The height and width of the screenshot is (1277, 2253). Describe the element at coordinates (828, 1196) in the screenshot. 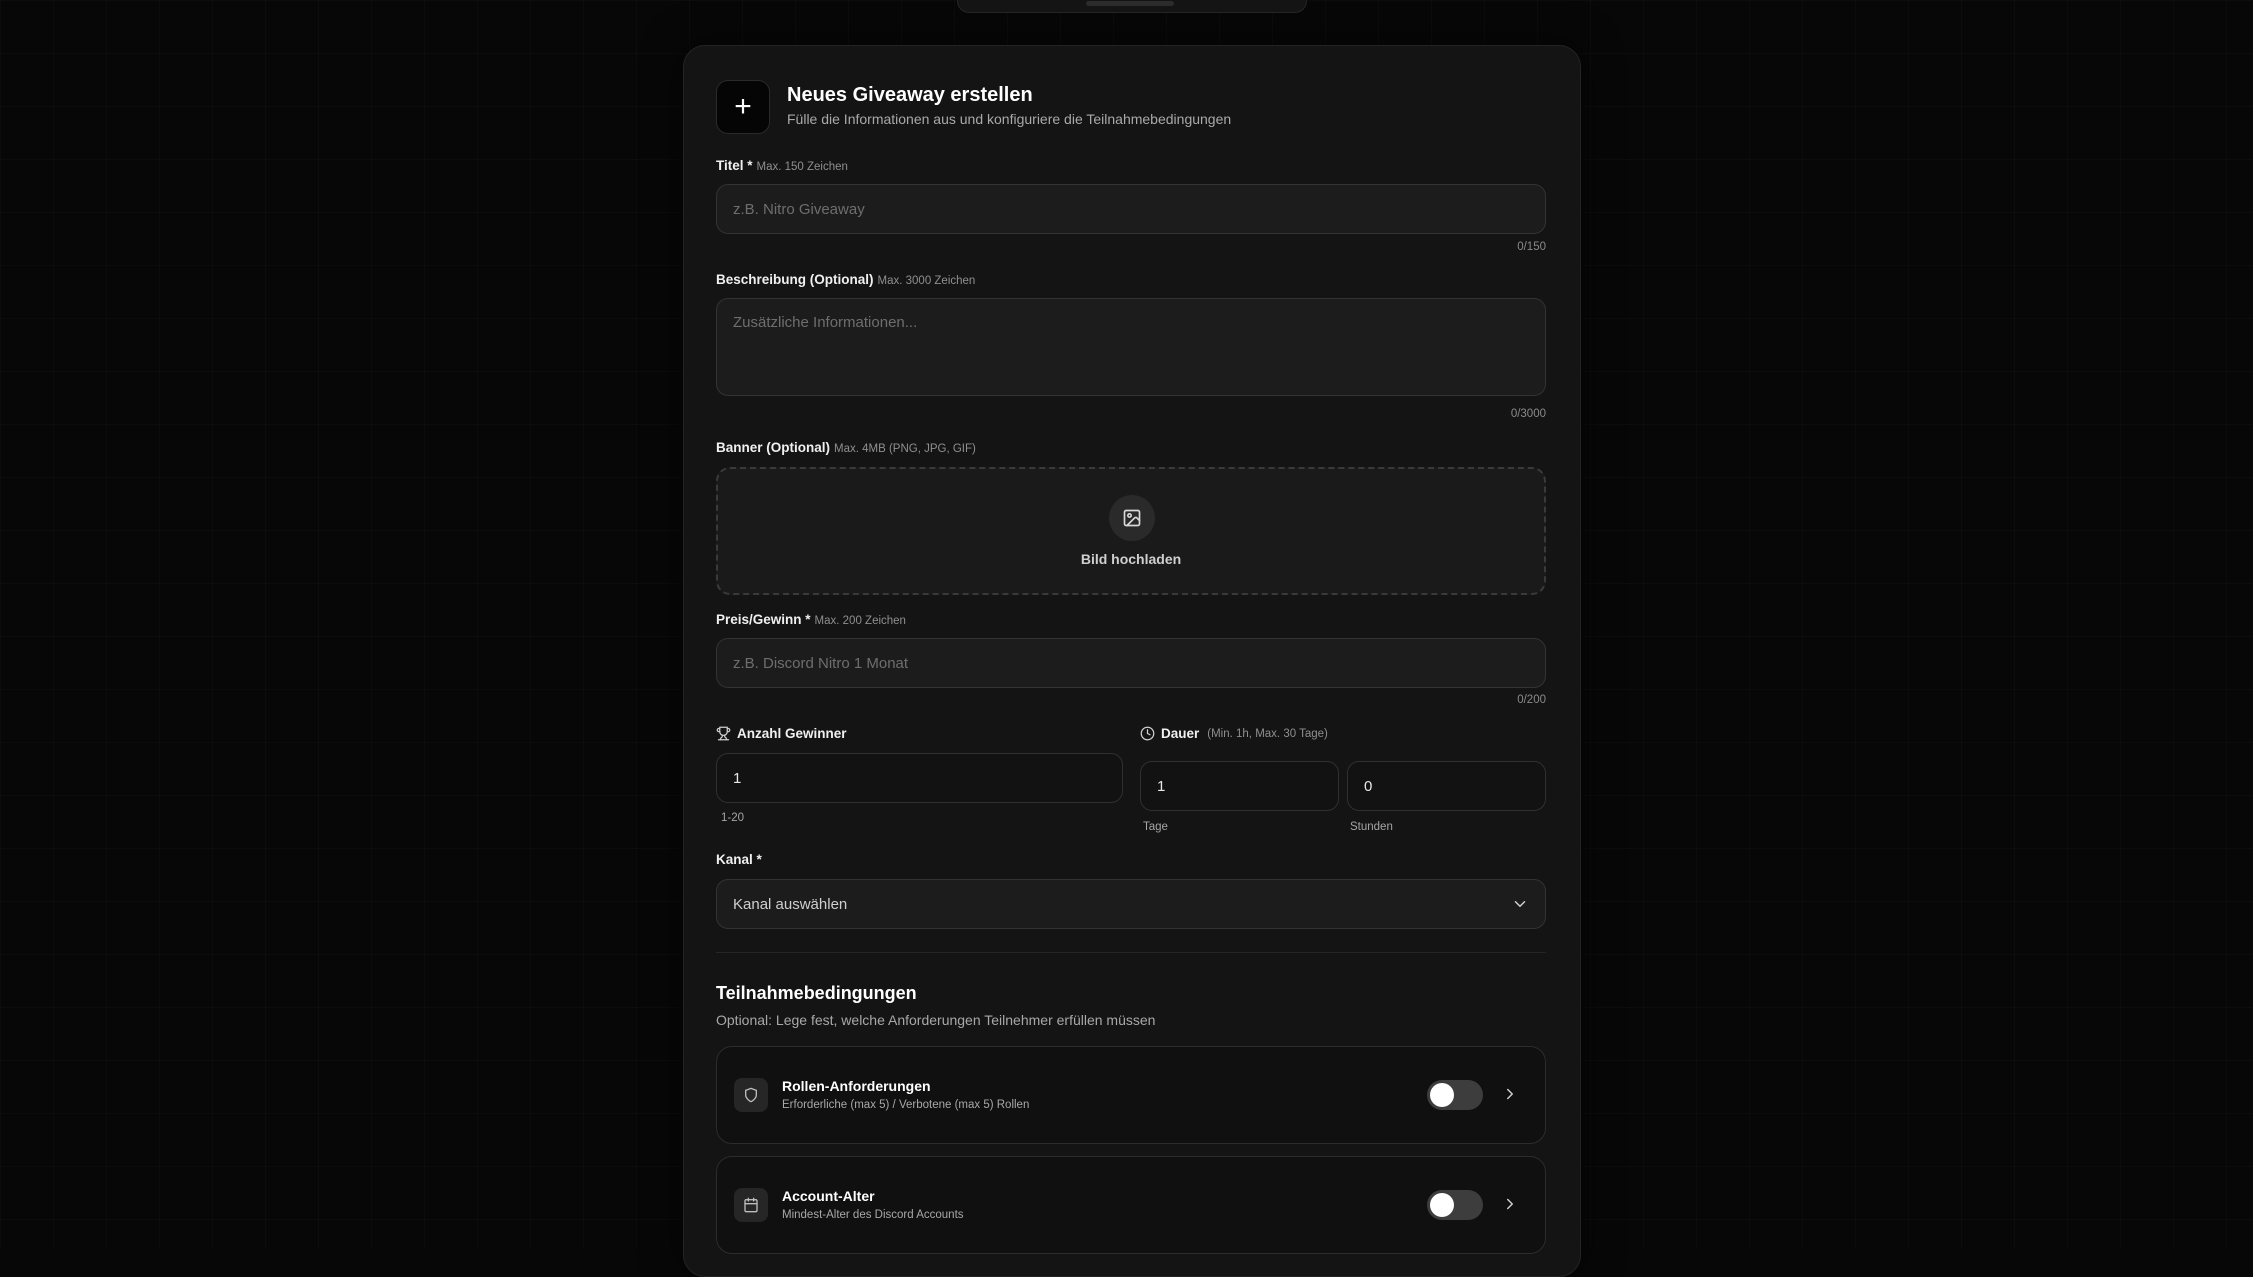

I see `condition-title: Account-Alter` at that location.